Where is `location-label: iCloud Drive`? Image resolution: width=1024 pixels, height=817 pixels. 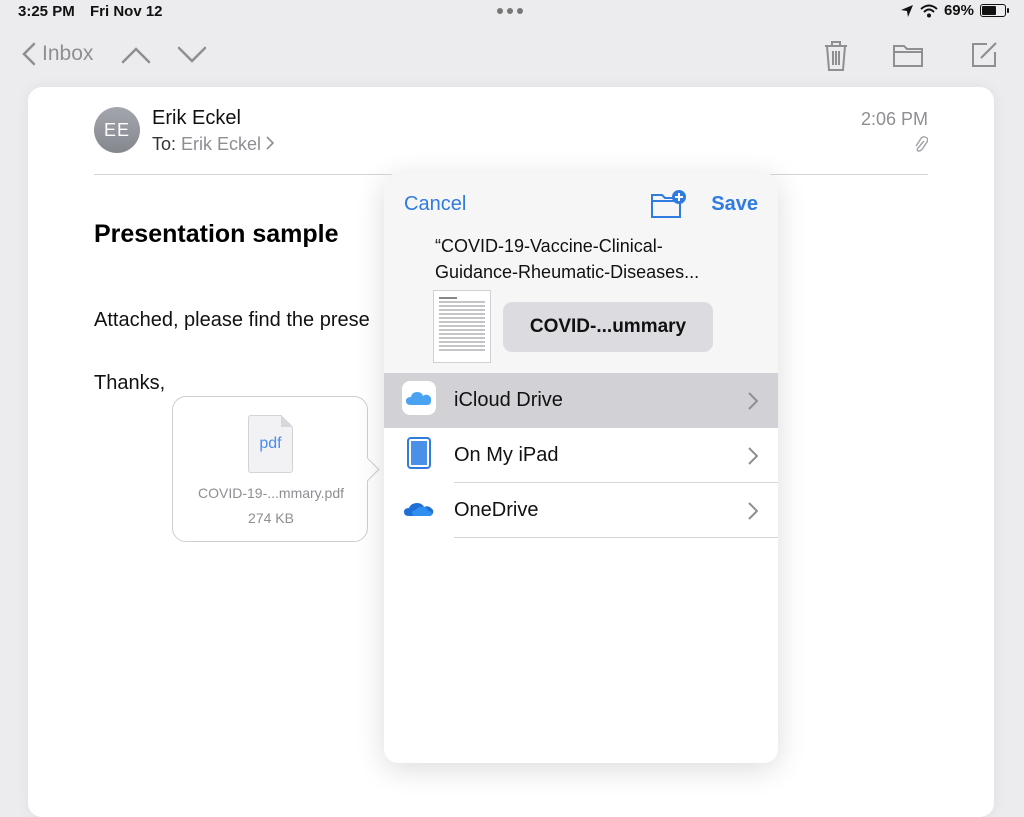 location-label: iCloud Drive is located at coordinates (508, 400).